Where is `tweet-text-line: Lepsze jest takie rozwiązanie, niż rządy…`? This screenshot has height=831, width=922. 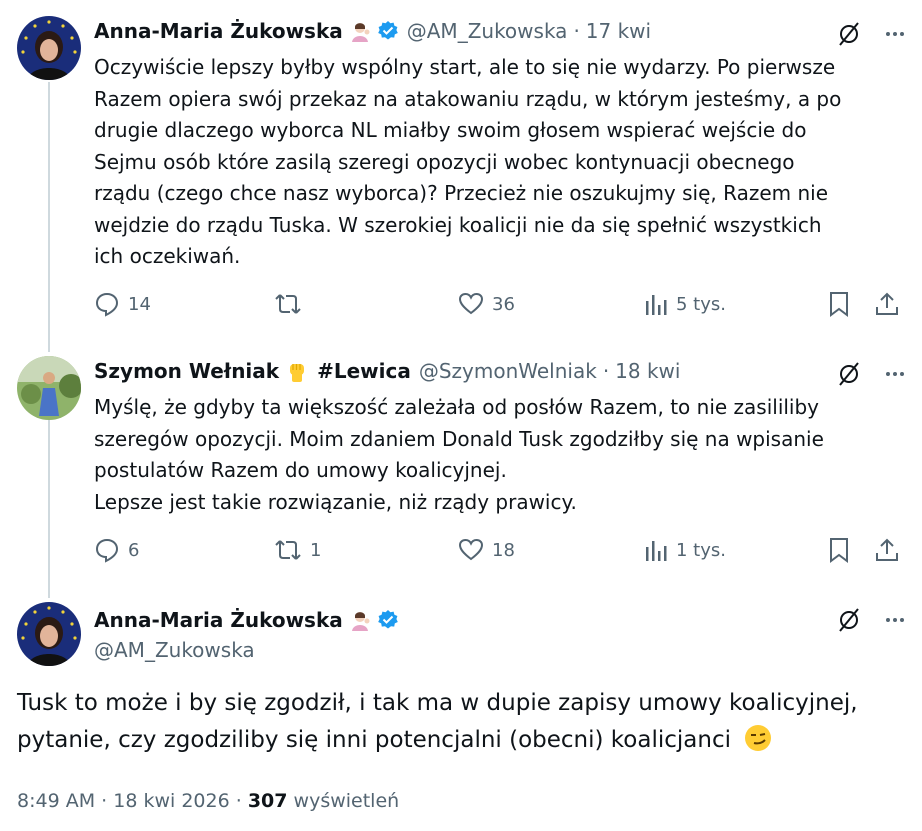
tweet-text-line: Lepsze jest takie rozwiązanie, niż rządy… is located at coordinates (335, 501).